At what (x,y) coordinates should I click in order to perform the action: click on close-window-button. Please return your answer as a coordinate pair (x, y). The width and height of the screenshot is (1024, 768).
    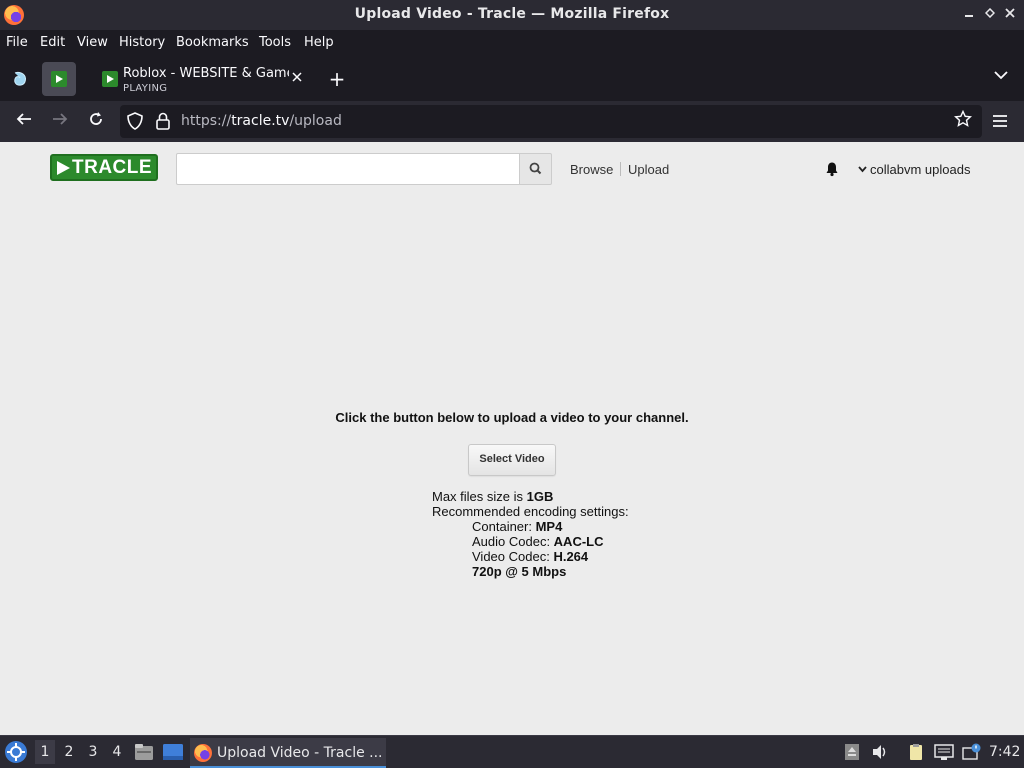
    Looking at the image, I should click on (1010, 14).